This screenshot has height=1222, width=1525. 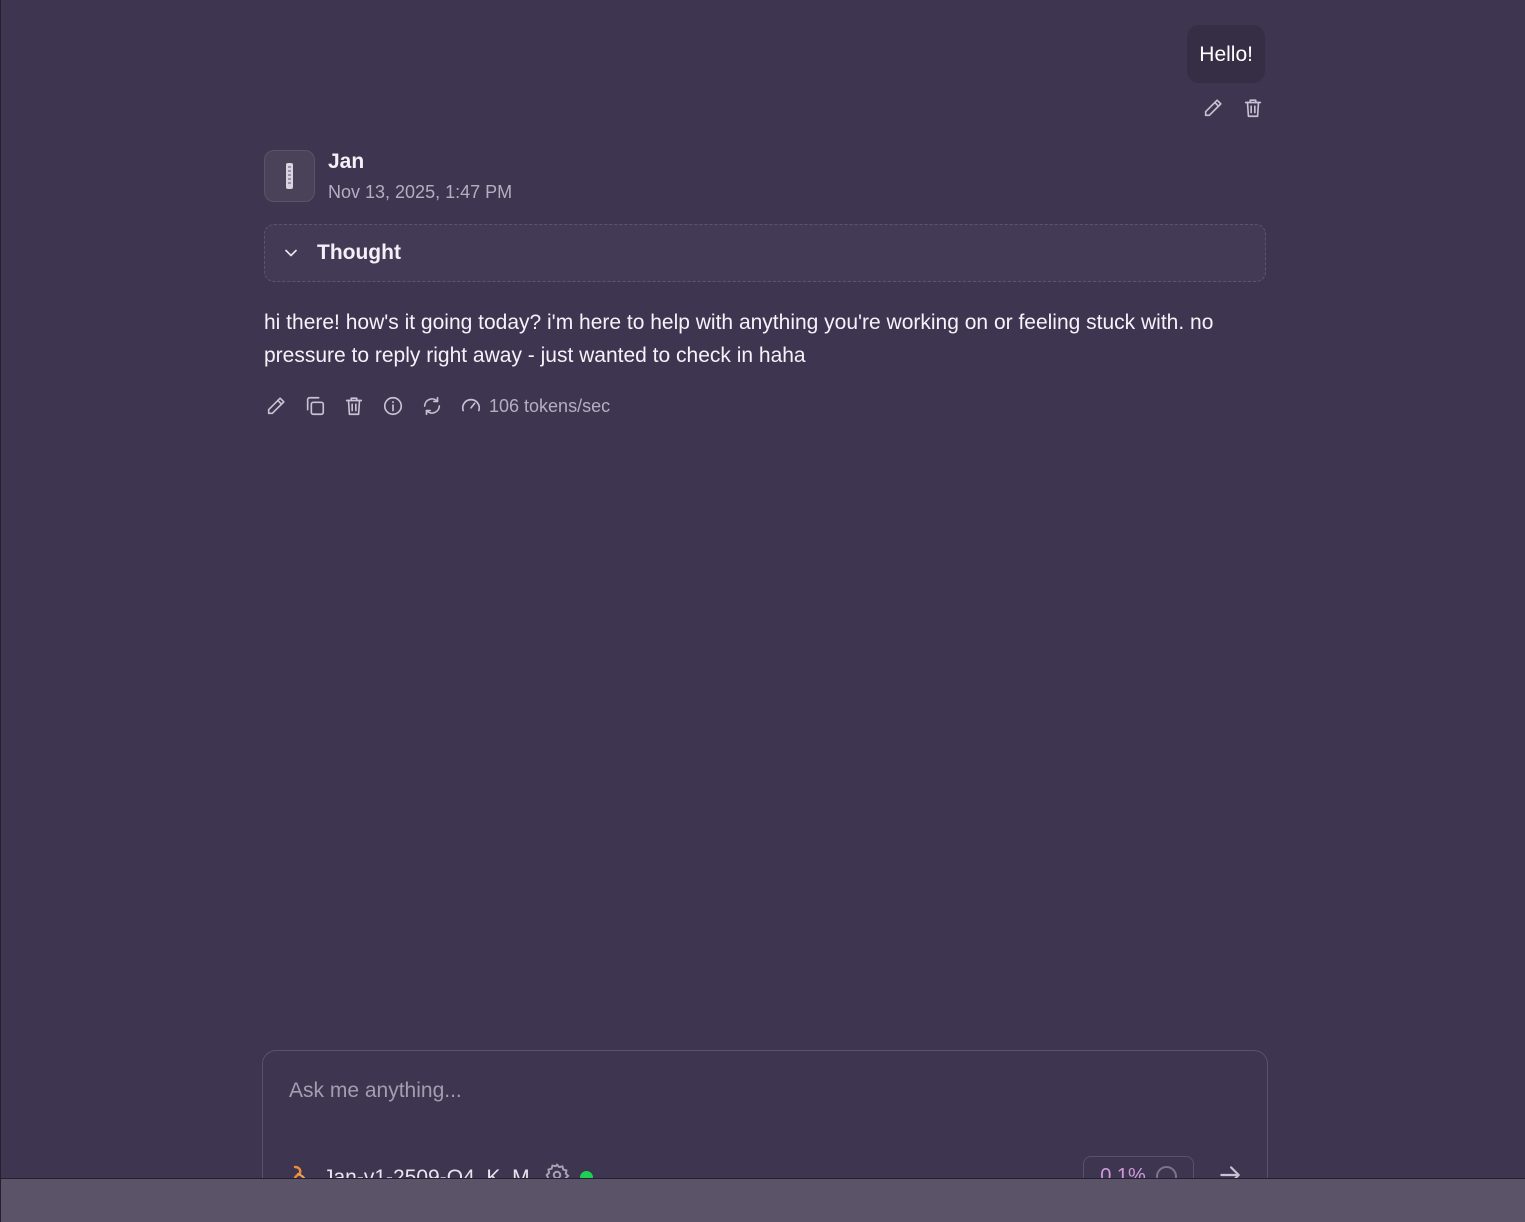 I want to click on tokens-per-second: 106 tokens/sec, so click(x=550, y=405).